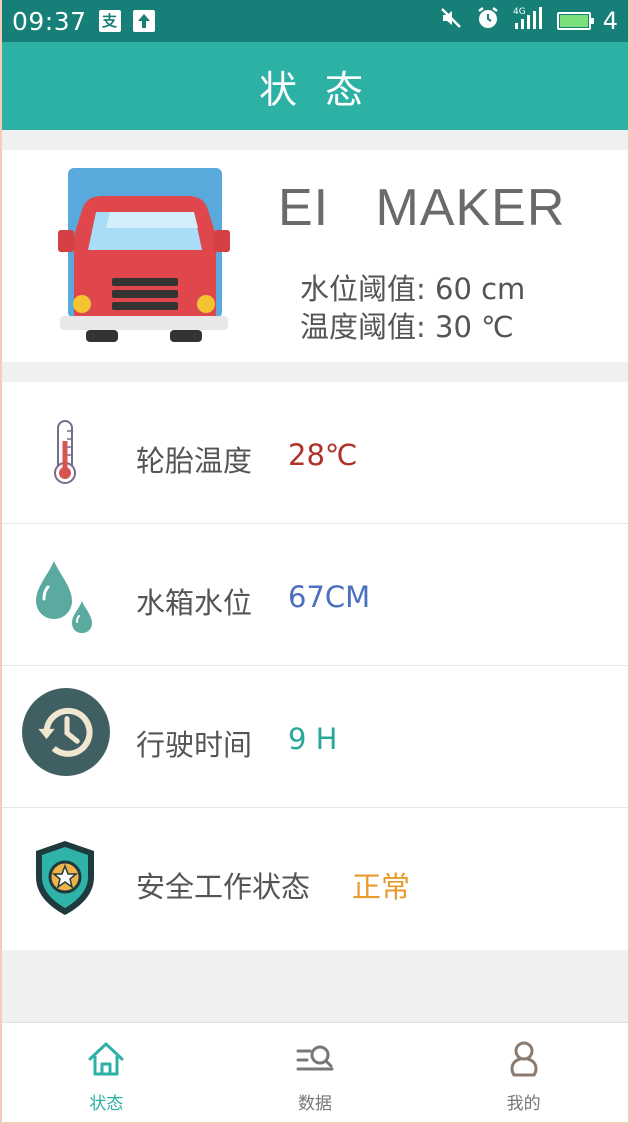 The height and width of the screenshot is (1124, 630). What do you see at coordinates (413, 289) in the screenshot?
I see `water-threshold: 水位阈值: 60 cm` at bounding box center [413, 289].